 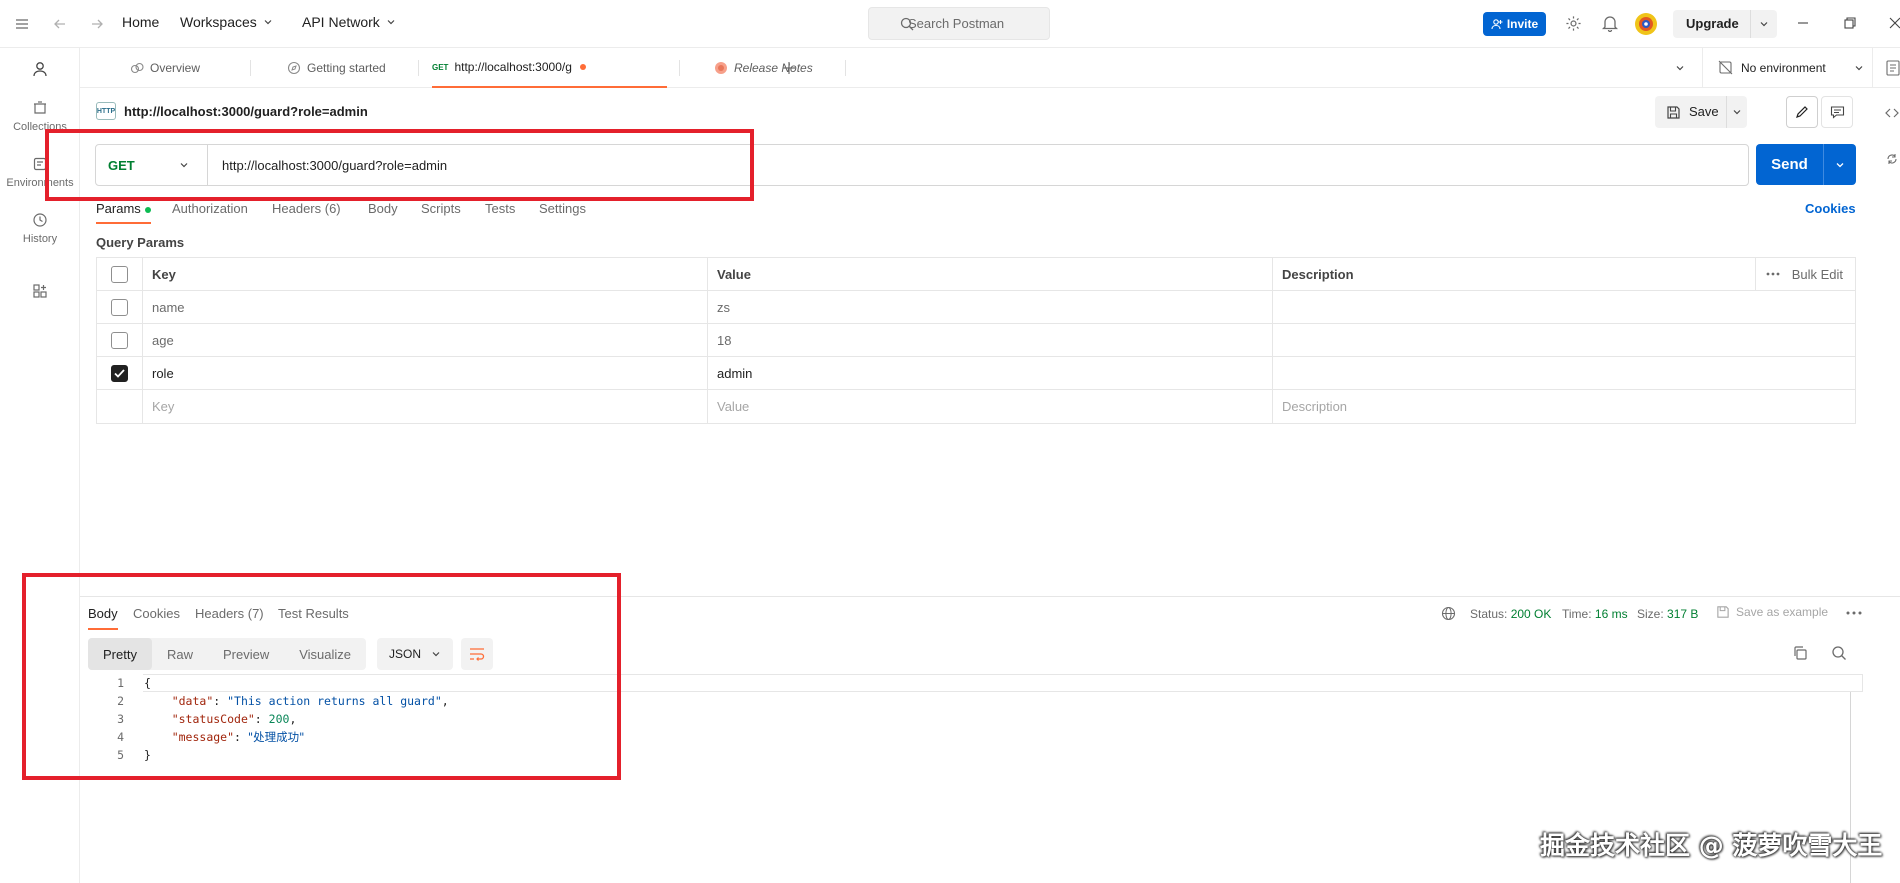 What do you see at coordinates (441, 208) in the screenshot?
I see `tab-scripts: Scripts` at bounding box center [441, 208].